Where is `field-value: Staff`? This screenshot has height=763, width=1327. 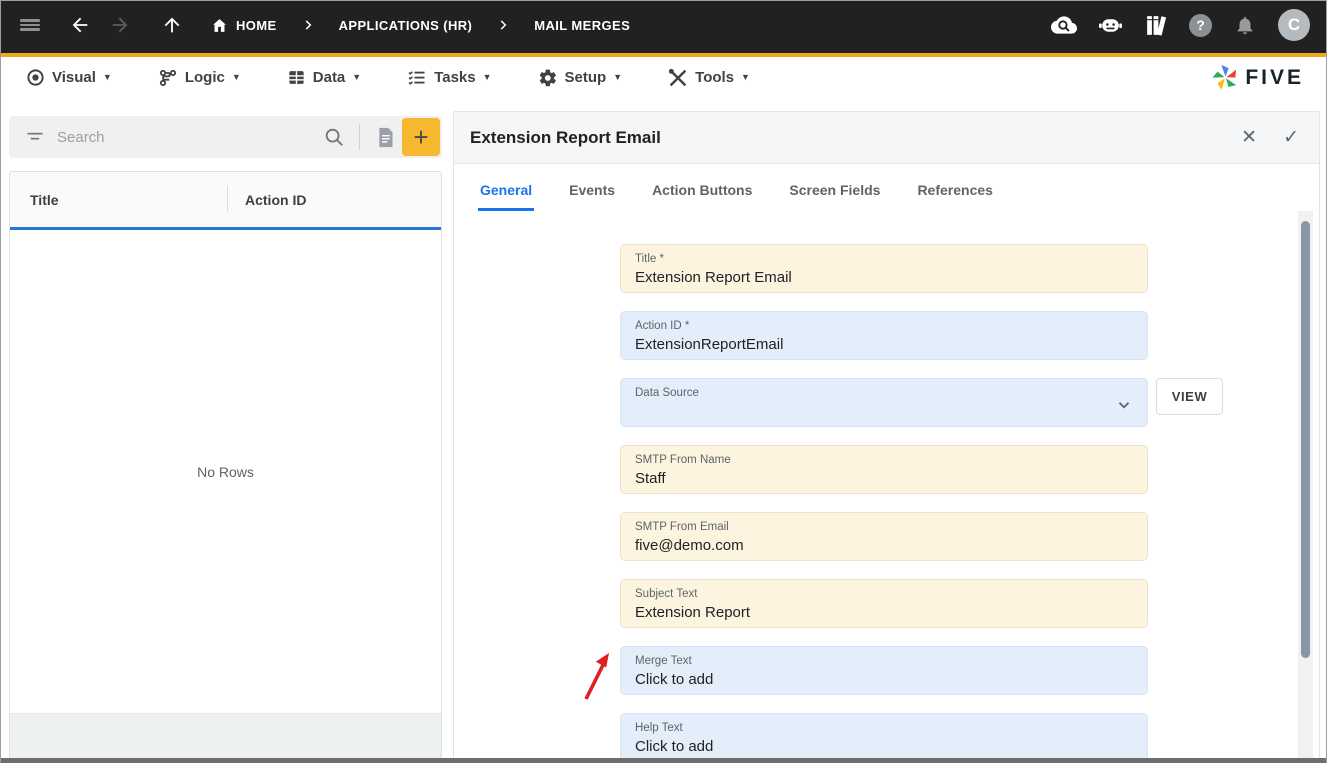 field-value: Staff is located at coordinates (650, 478).